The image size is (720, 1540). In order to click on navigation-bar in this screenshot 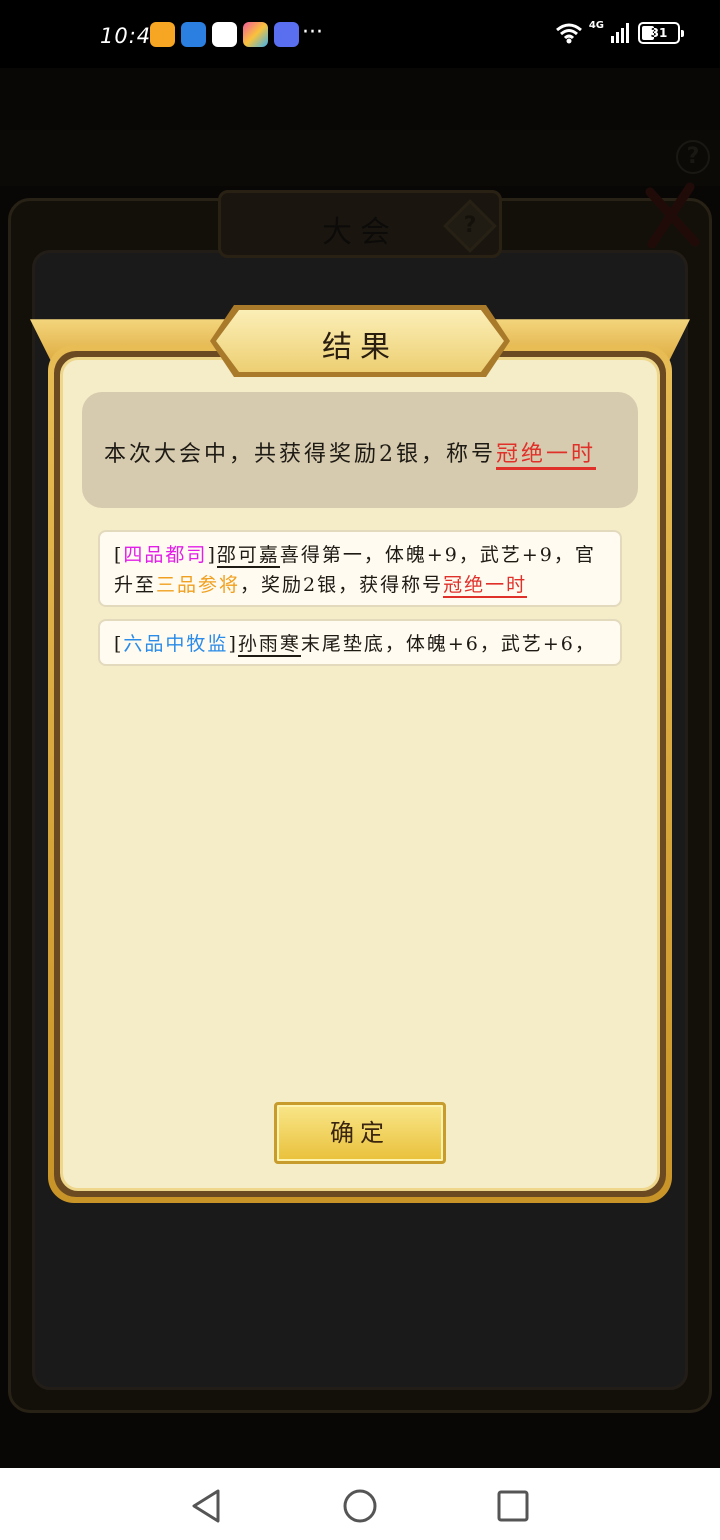, I will do `click(360, 1504)`.